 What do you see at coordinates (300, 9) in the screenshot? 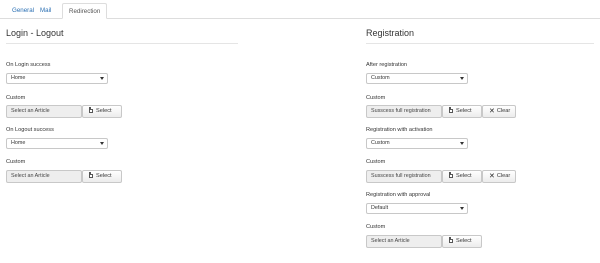
I see `tab-bar: General Mail Redirection` at bounding box center [300, 9].